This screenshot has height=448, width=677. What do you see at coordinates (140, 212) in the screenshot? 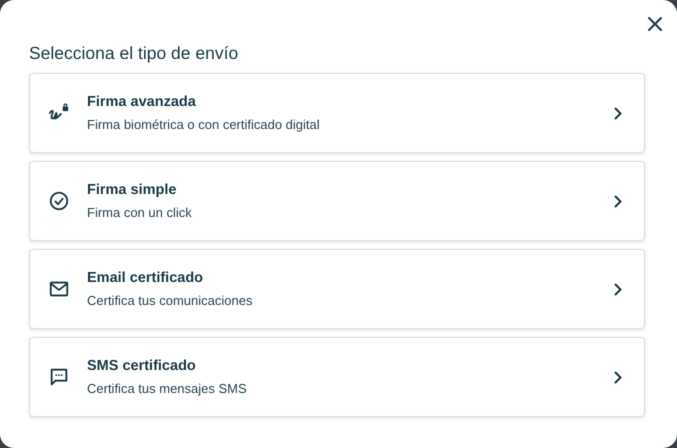
I see `option-description: Firma con un click` at bounding box center [140, 212].